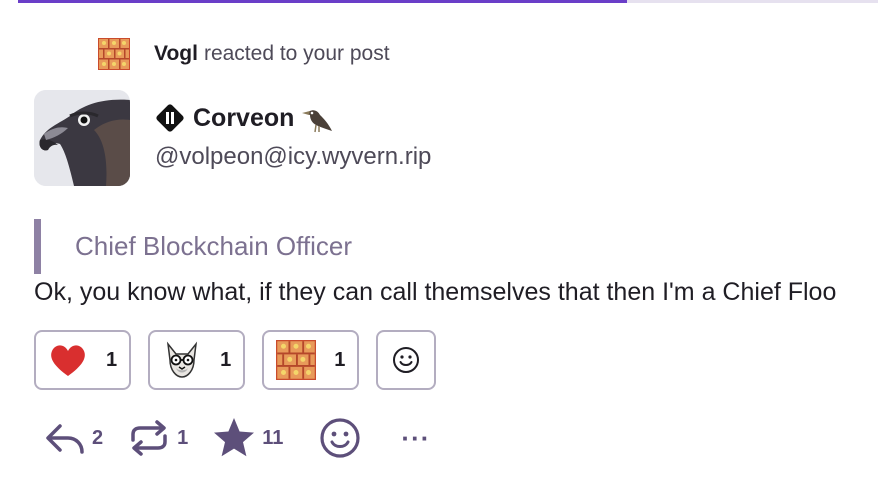 Image resolution: width=878 pixels, height=480 pixels. I want to click on progress-fill, so click(322, 1).